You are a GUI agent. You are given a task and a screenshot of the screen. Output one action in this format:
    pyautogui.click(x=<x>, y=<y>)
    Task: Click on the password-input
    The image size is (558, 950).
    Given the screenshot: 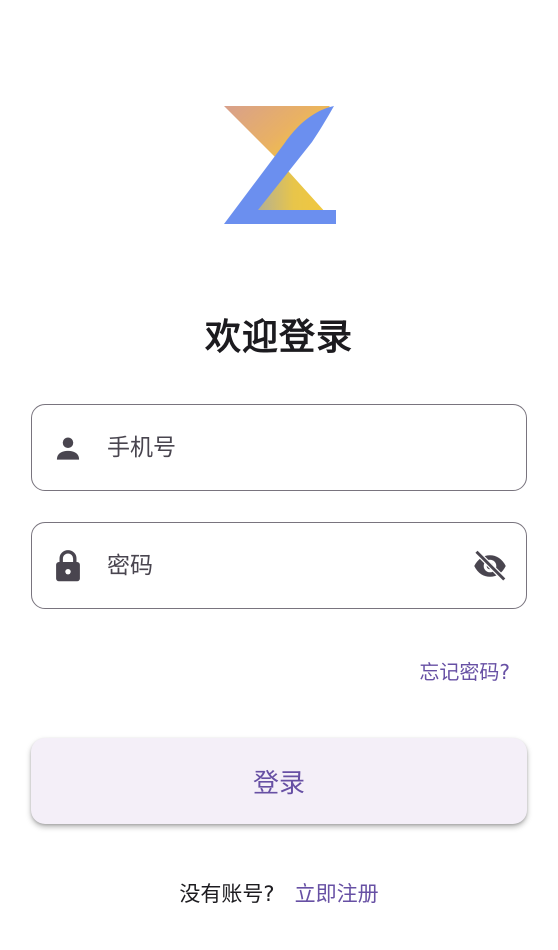 What is the action you would take?
    pyautogui.click(x=288, y=565)
    